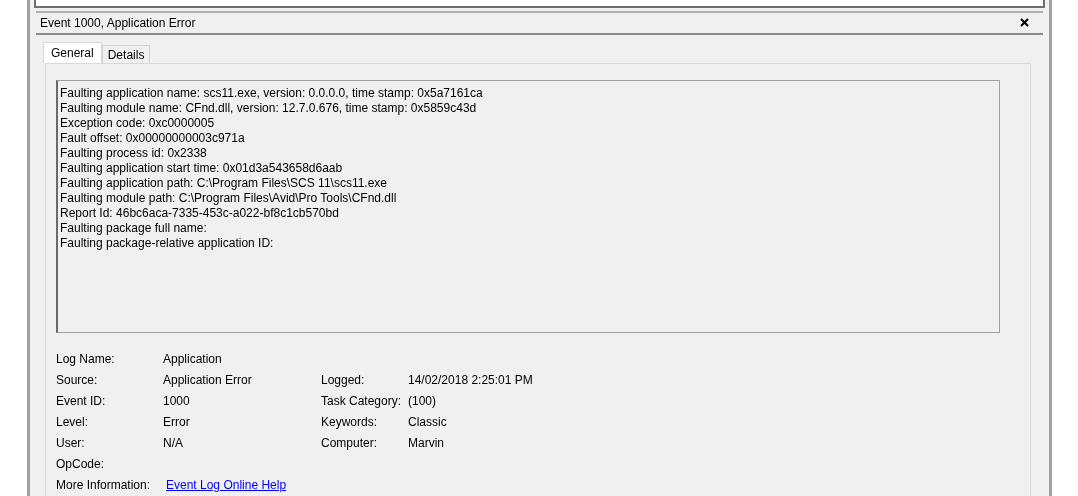  Describe the element at coordinates (208, 380) in the screenshot. I see `property-value: Application Error` at that location.